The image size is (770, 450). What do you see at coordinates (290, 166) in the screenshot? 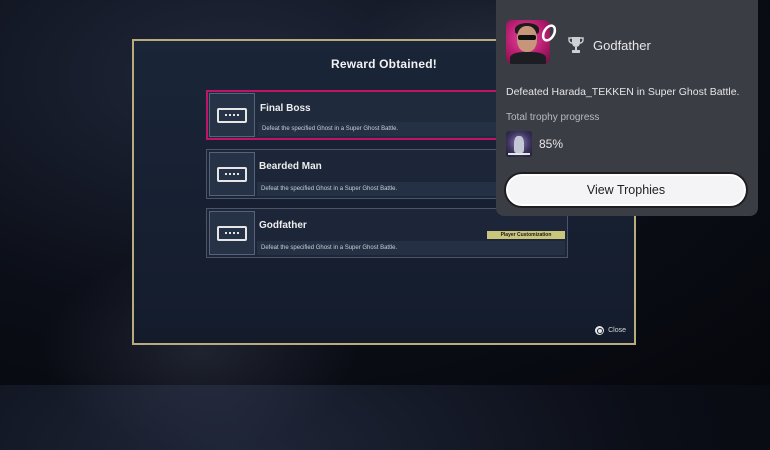
I see `reward-name: Bearded Man` at bounding box center [290, 166].